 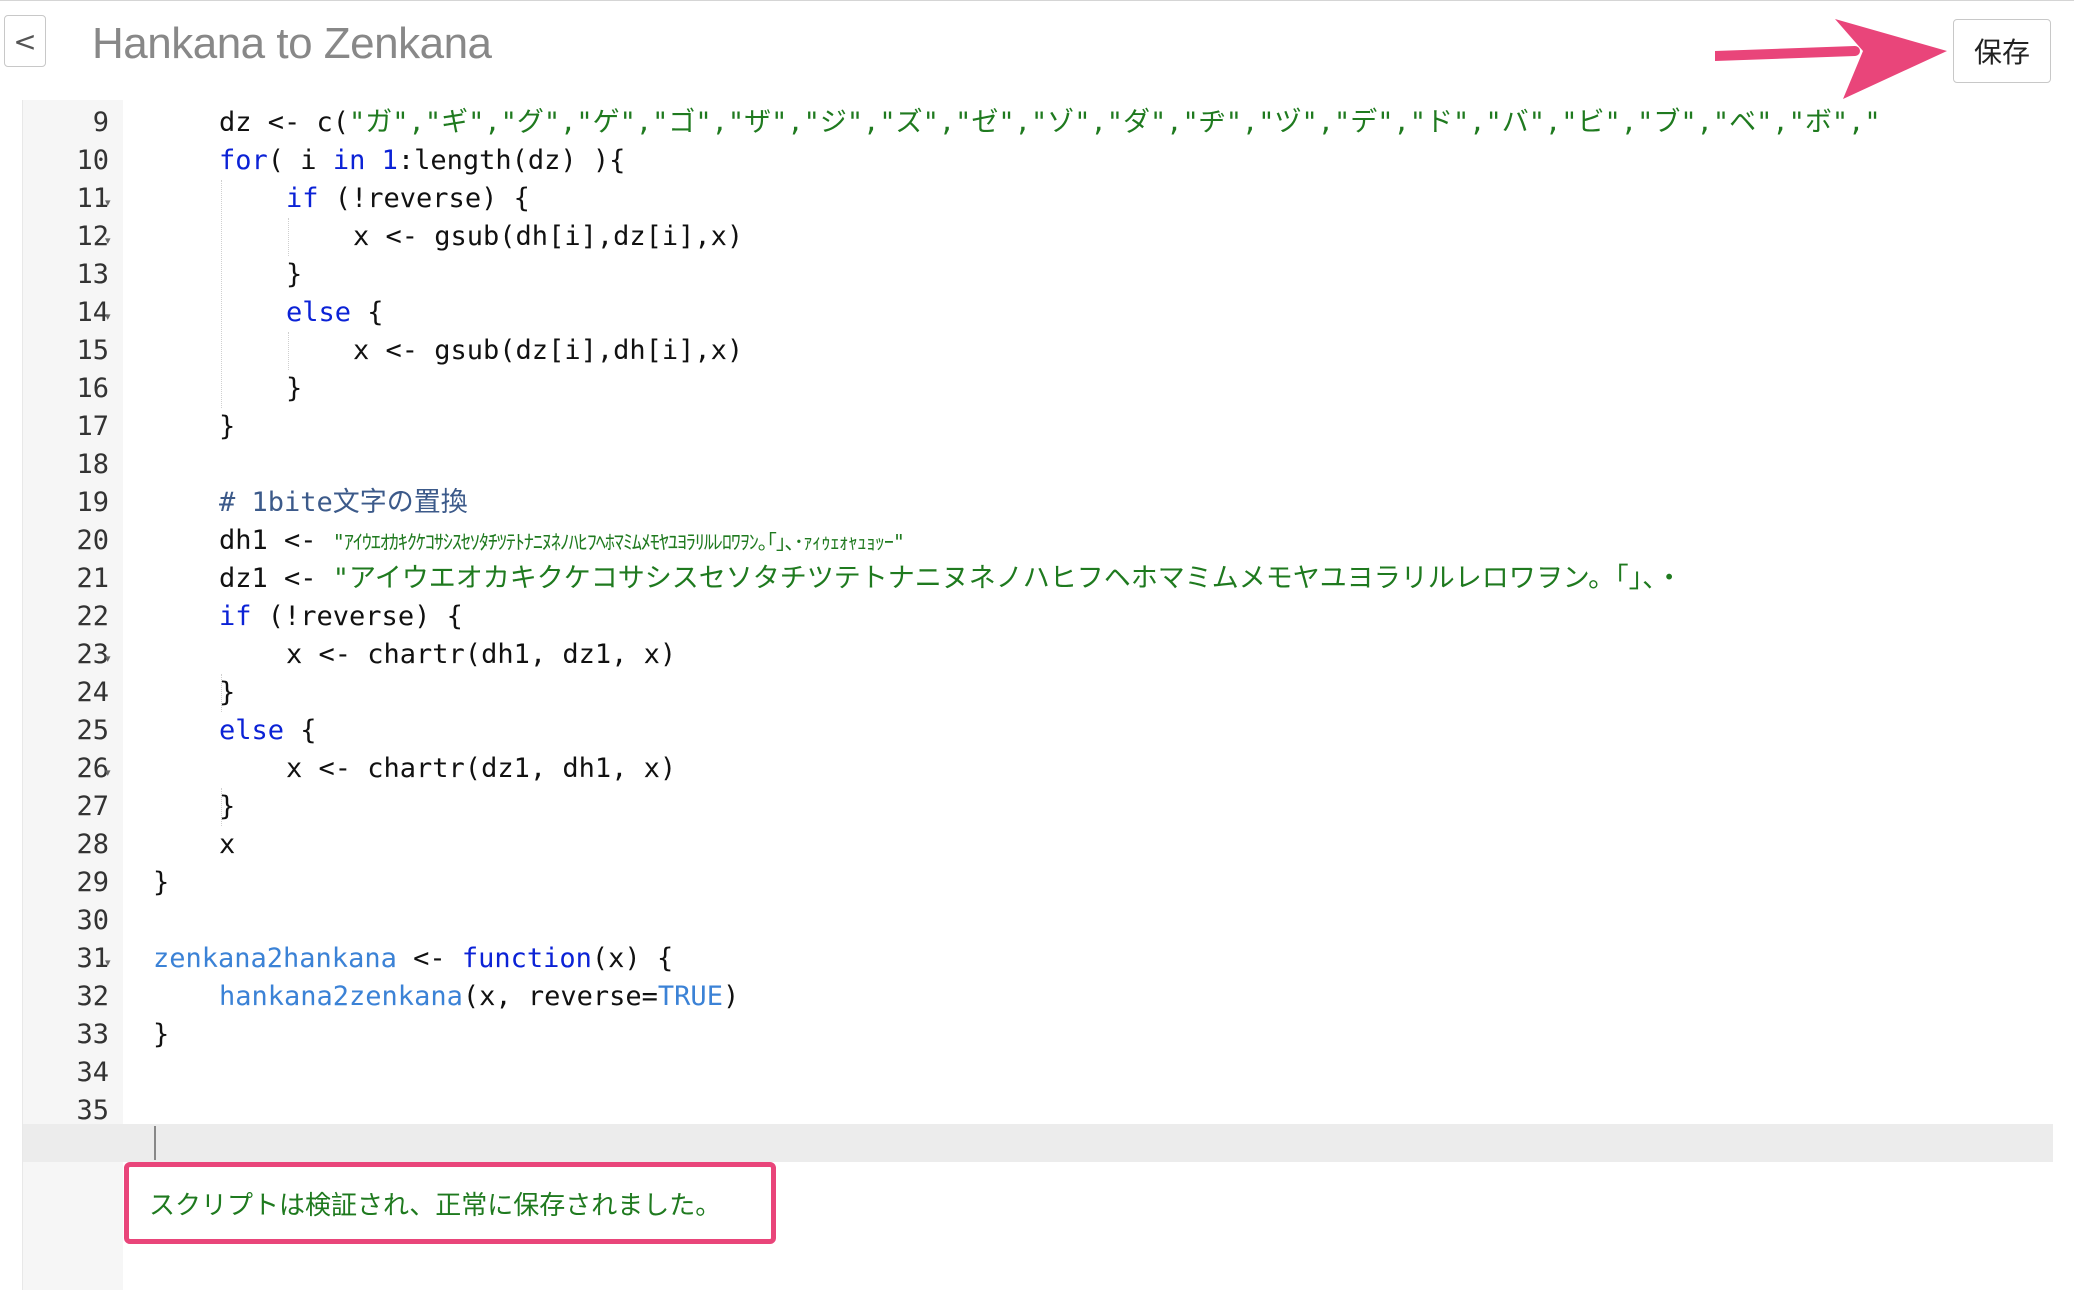 What do you see at coordinates (227, 806) in the screenshot?
I see `code-line-27: }` at bounding box center [227, 806].